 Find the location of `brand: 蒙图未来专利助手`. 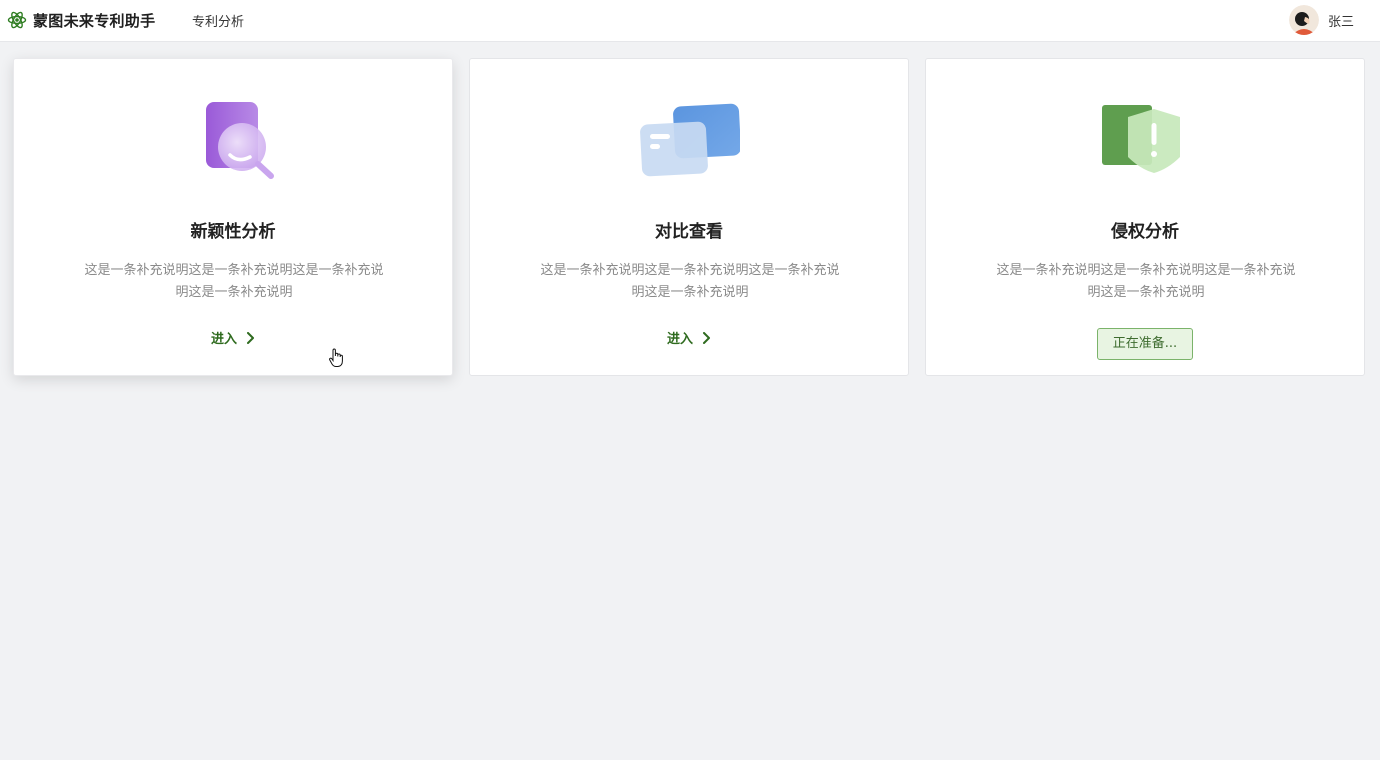

brand: 蒙图未来专利助手 is located at coordinates (81, 20).